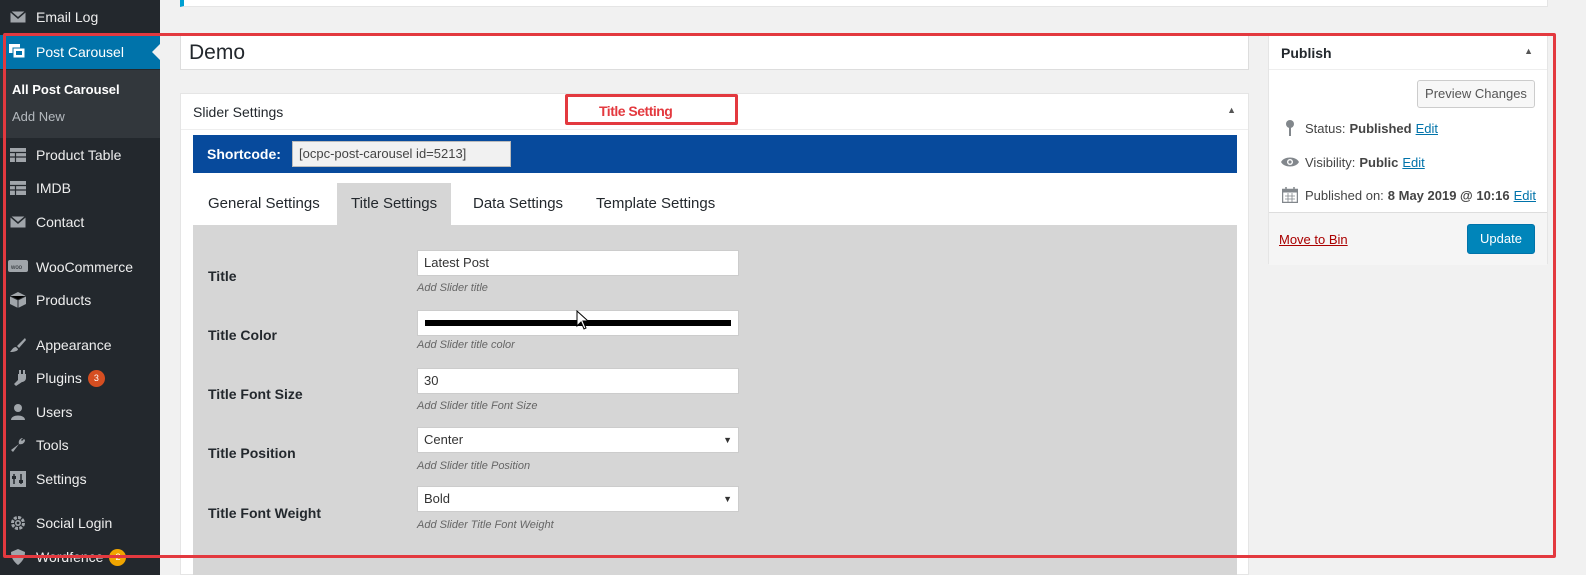 This screenshot has width=1586, height=575. I want to click on sidebar-item-email-log: Email Log, so click(80, 17).